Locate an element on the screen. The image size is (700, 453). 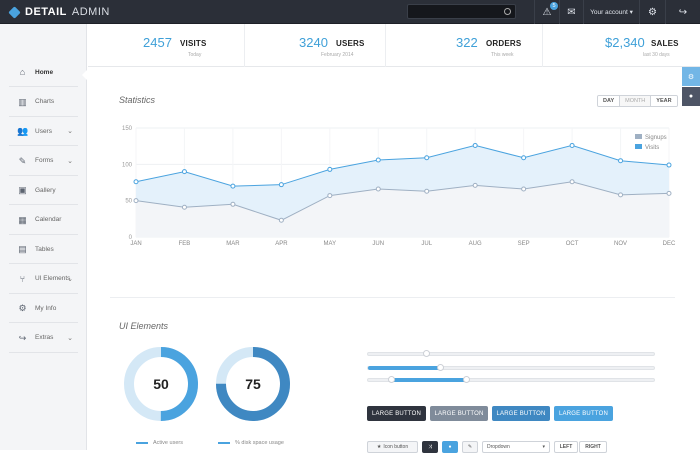
legend-label: Visits is located at coordinates (652, 148).